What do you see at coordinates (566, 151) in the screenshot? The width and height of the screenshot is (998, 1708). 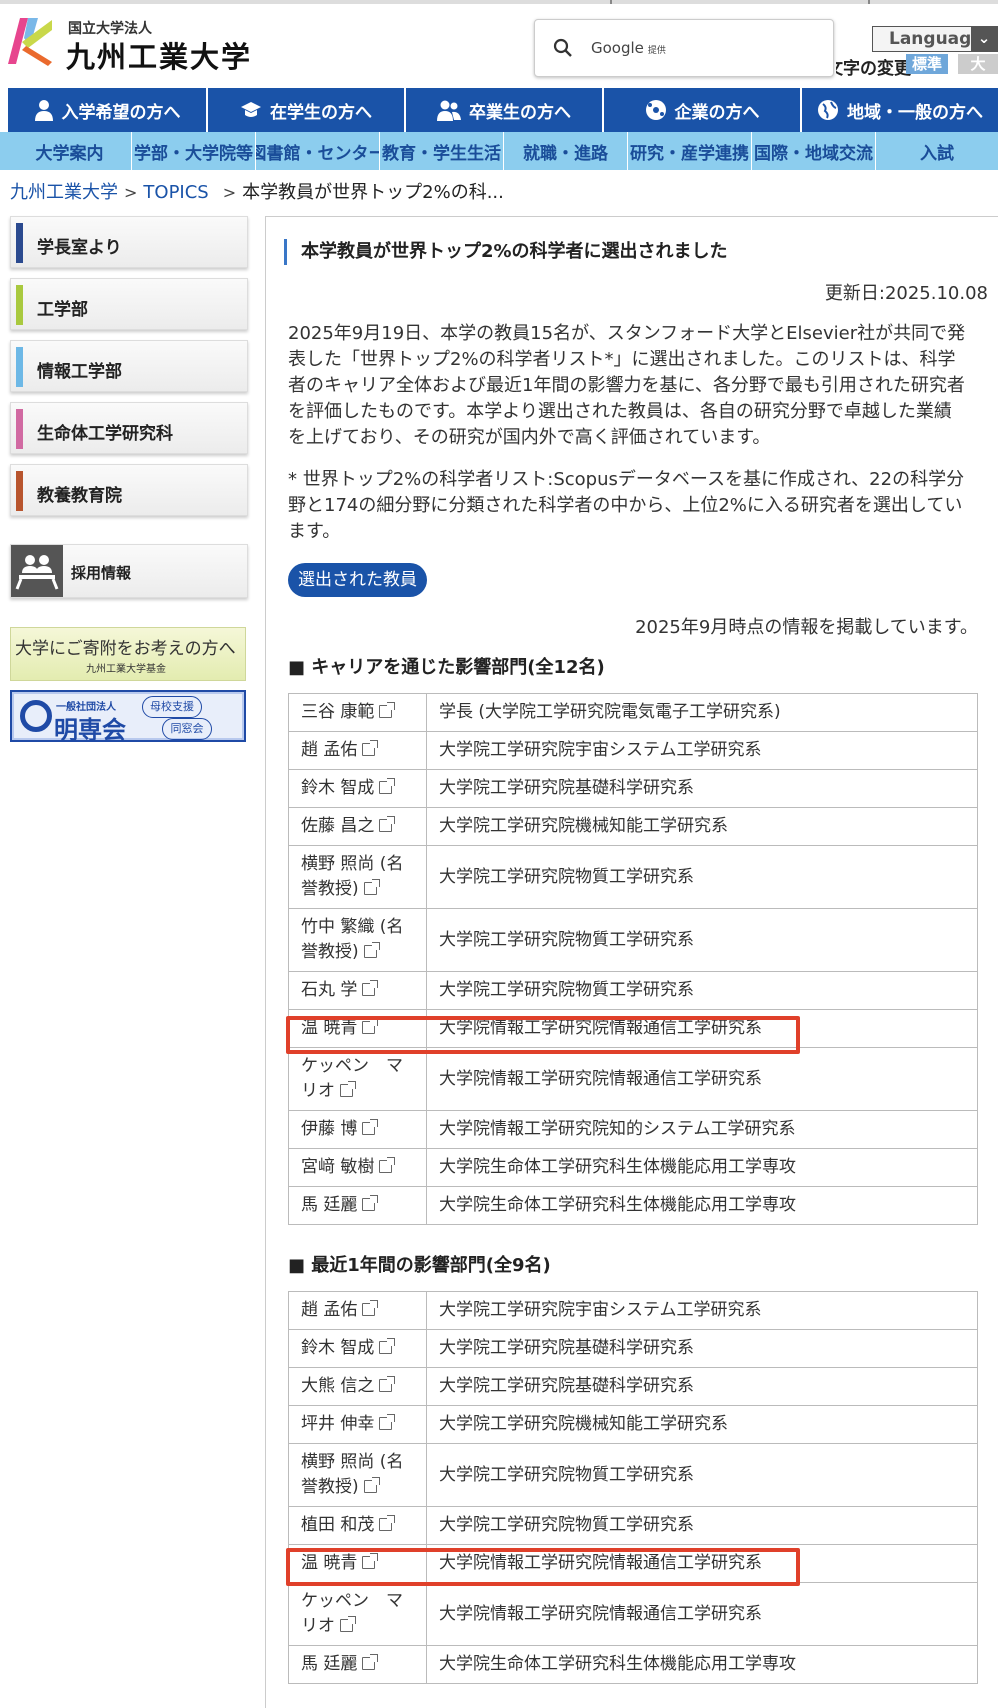 I see `nav2-careers: 就職・進路` at bounding box center [566, 151].